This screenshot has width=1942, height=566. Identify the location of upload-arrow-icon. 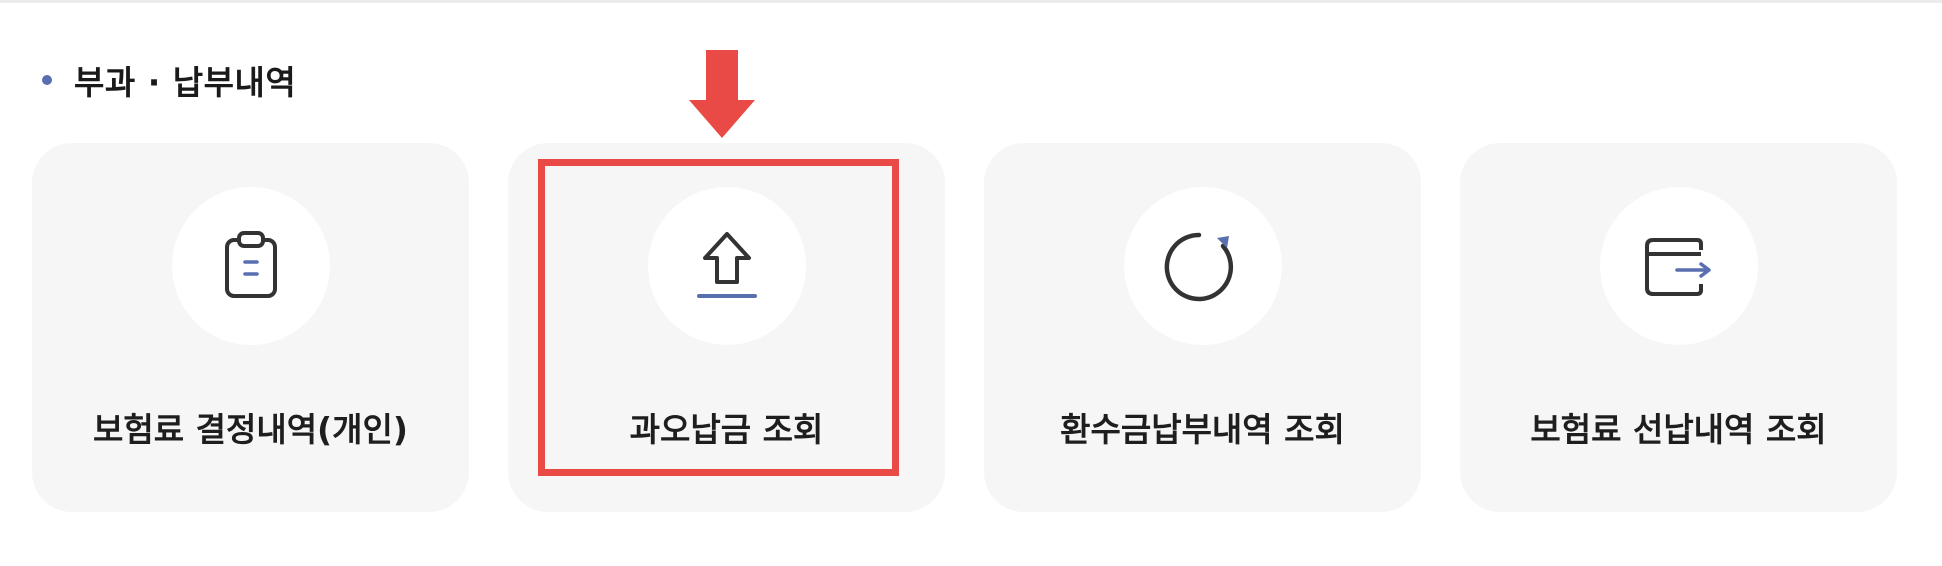
(727, 265).